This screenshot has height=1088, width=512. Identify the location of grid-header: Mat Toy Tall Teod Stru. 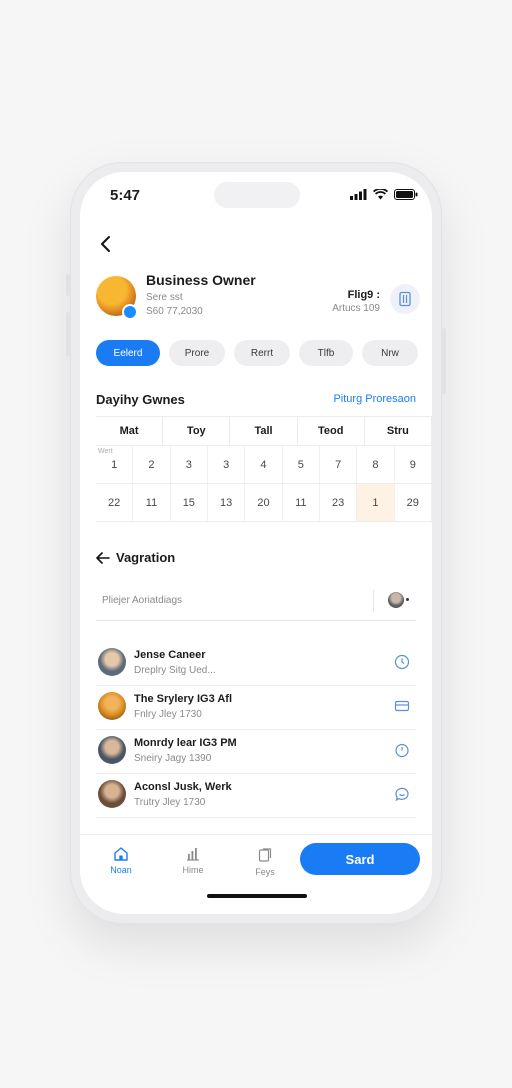
(264, 431).